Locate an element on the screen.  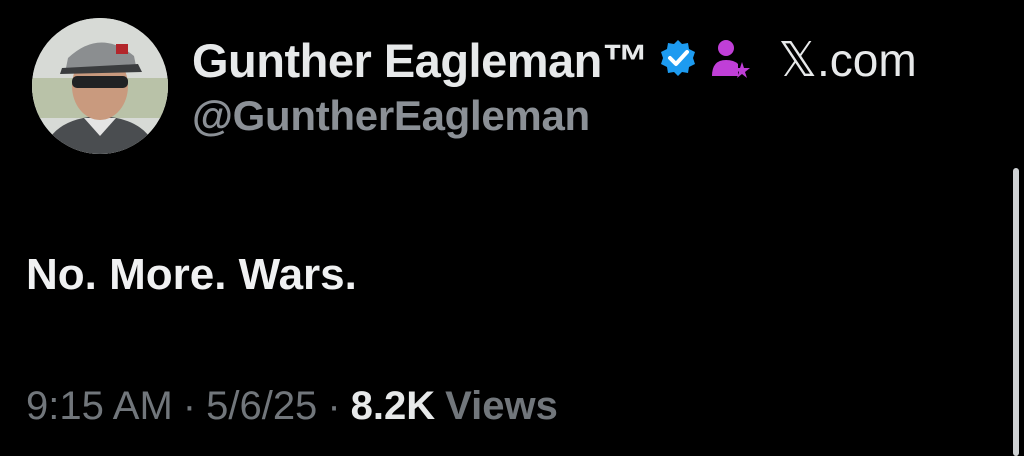
tweet-date: 5/6/25 is located at coordinates (261, 406).